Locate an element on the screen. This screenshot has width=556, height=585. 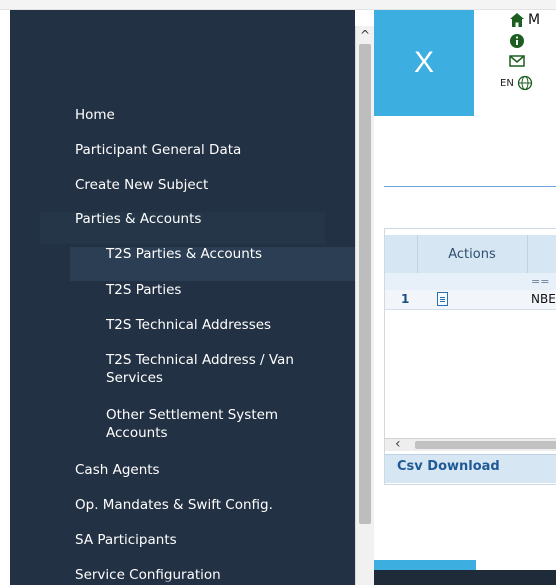
sidebar-item-sa-participants: SA Participants is located at coordinates (126, 540).